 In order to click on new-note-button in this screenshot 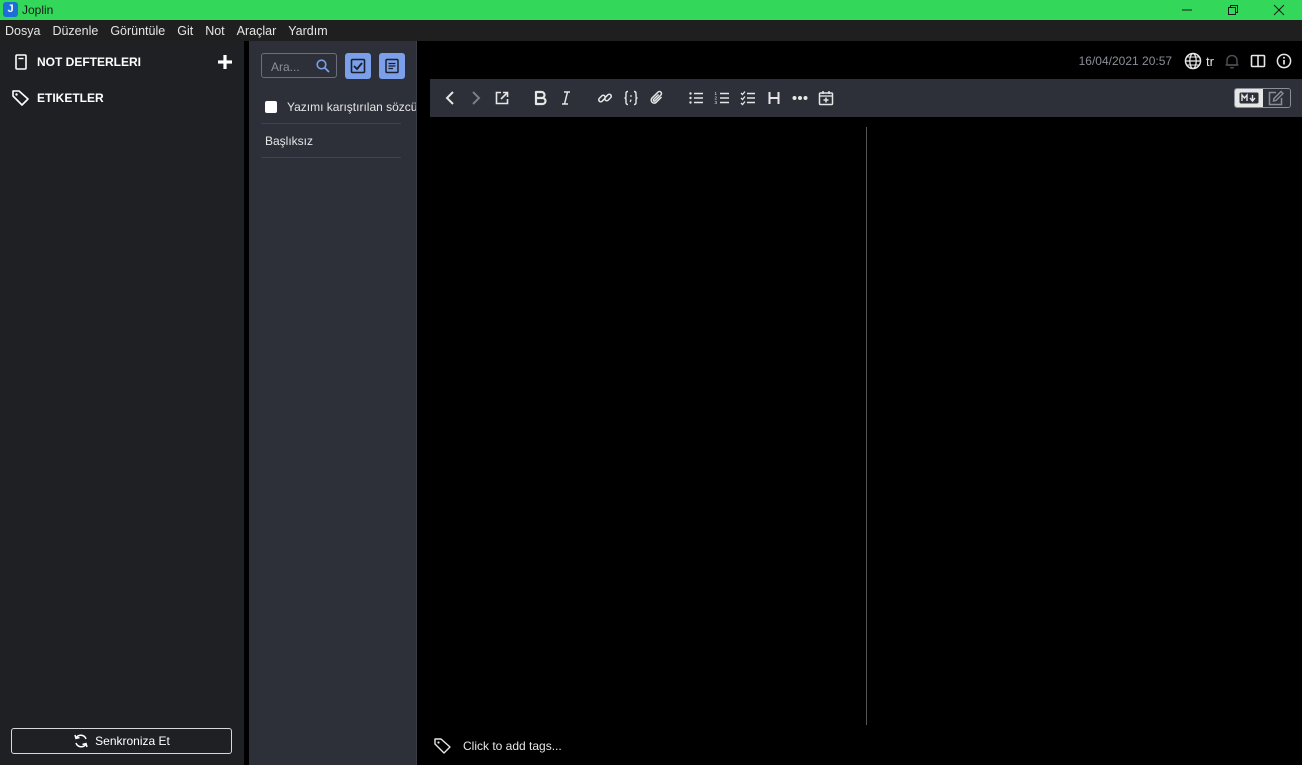, I will do `click(392, 66)`.